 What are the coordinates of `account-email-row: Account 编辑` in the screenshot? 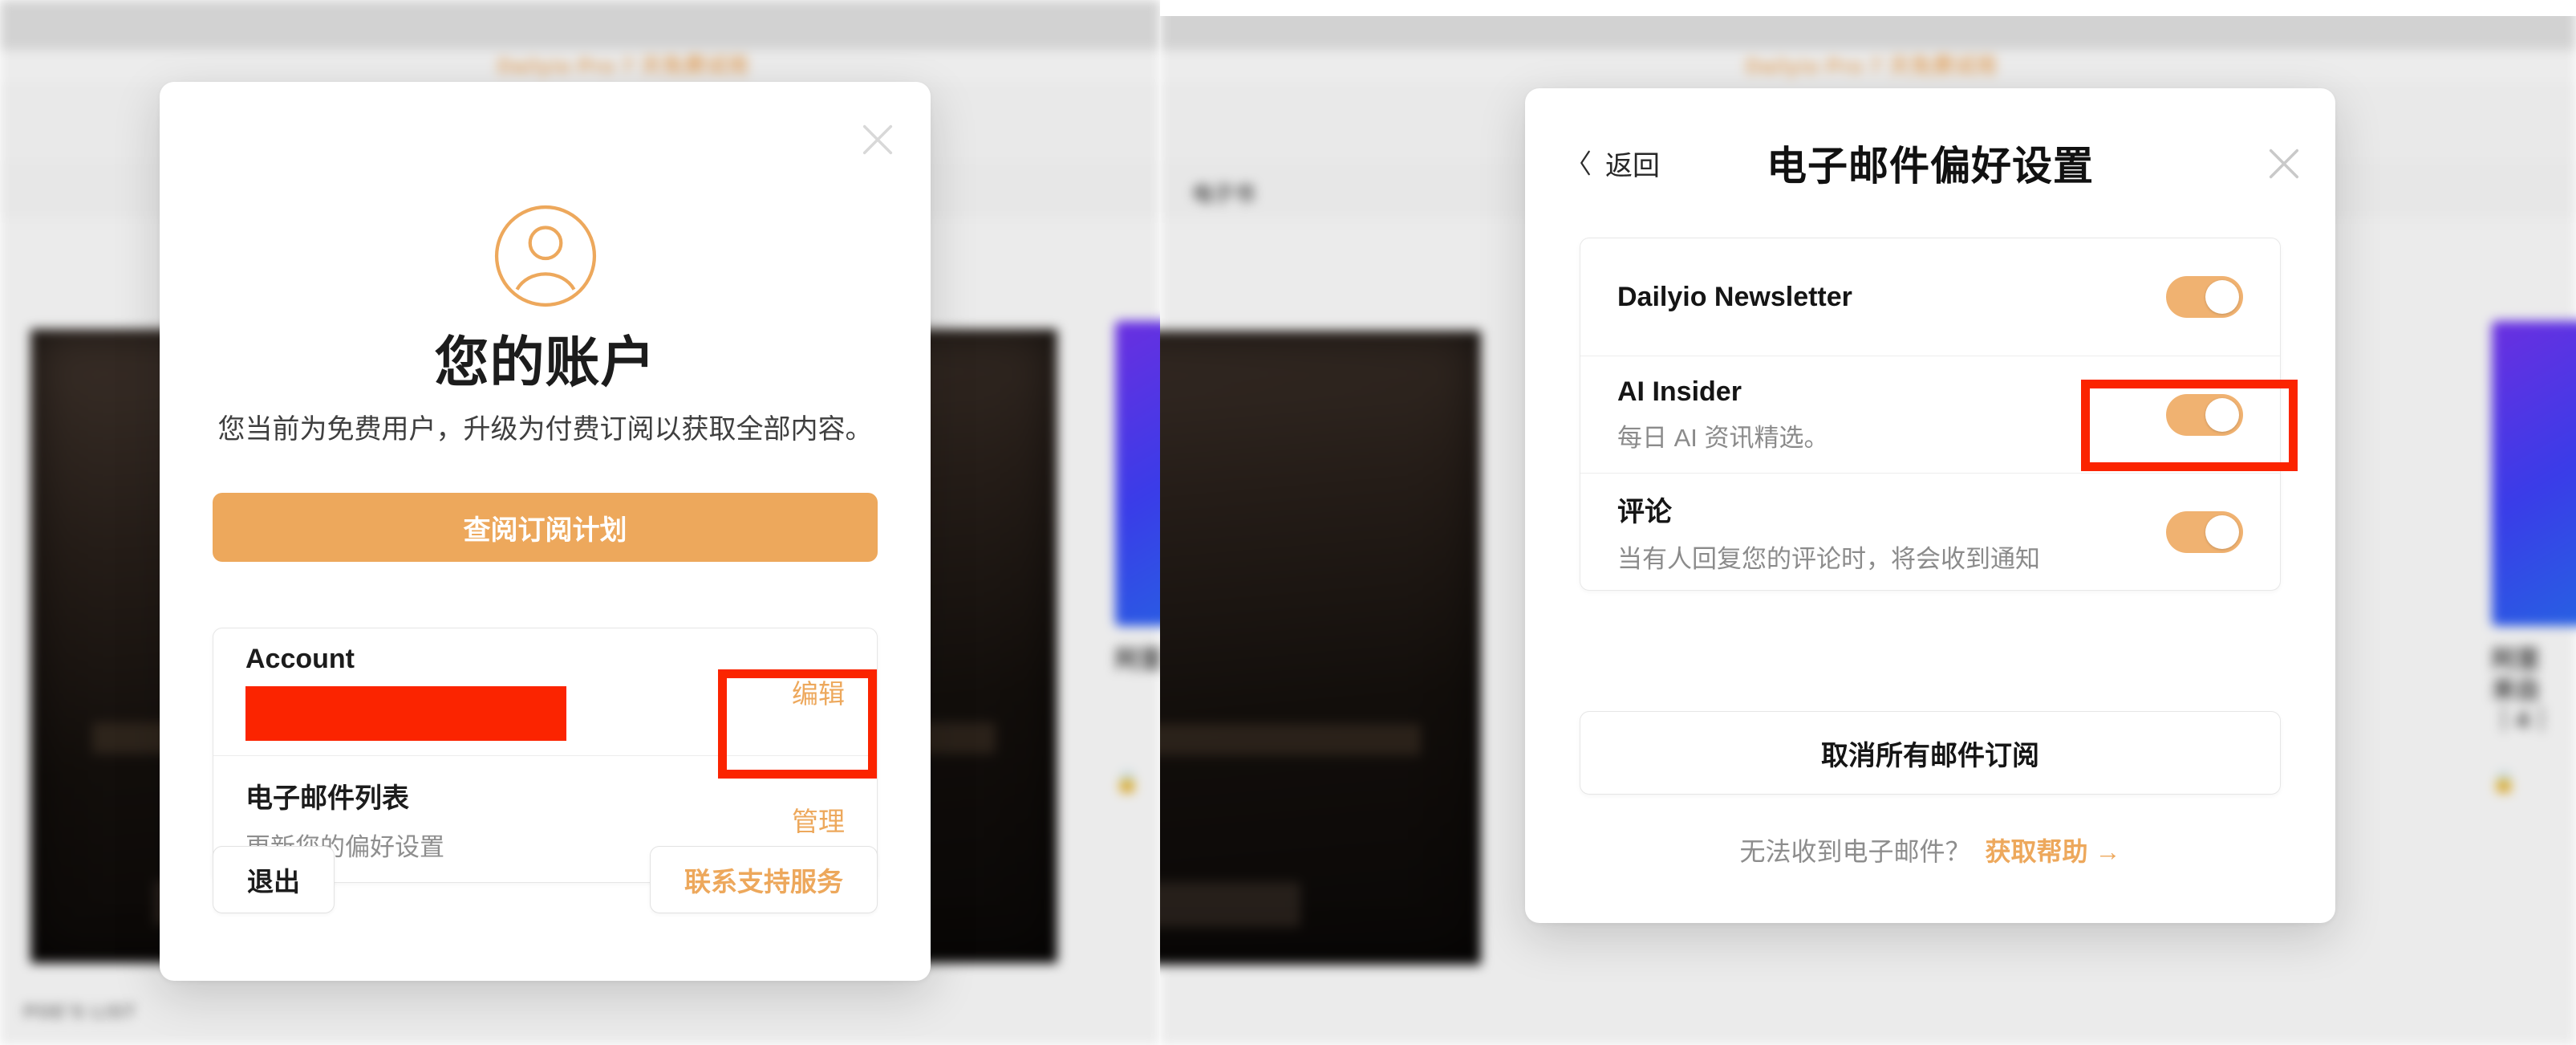 It's located at (545, 691).